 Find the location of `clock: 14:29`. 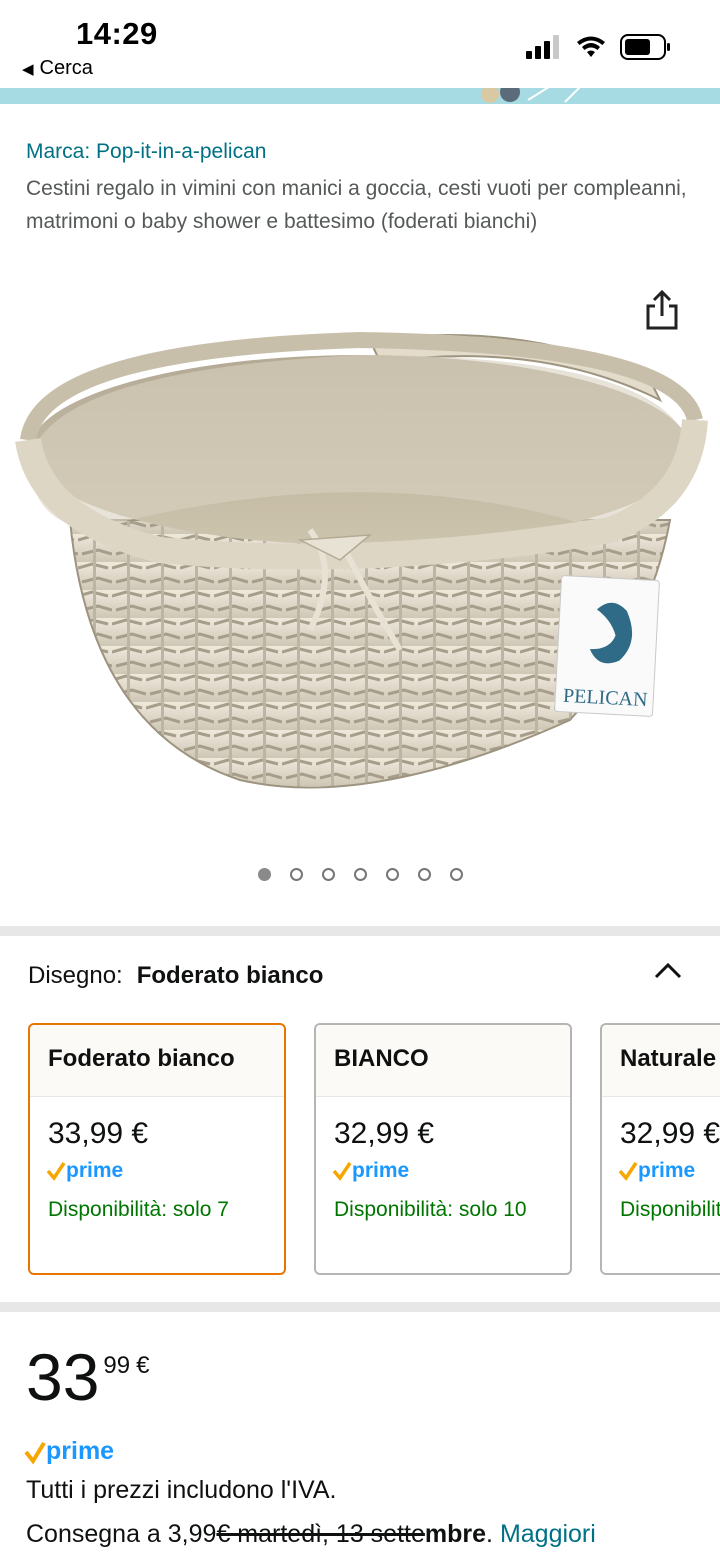

clock: 14:29 is located at coordinates (117, 33).